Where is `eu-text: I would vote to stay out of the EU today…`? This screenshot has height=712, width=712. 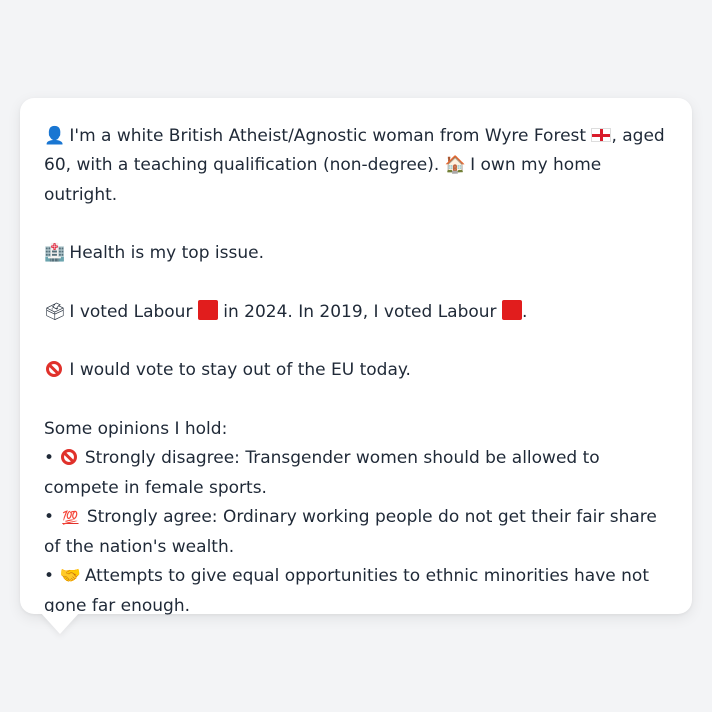
eu-text: I would vote to stay out of the EU today… is located at coordinates (240, 370).